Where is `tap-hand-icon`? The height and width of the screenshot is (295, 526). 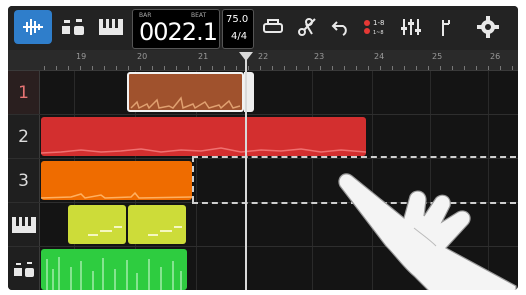 tap-hand-icon is located at coordinates (427, 231).